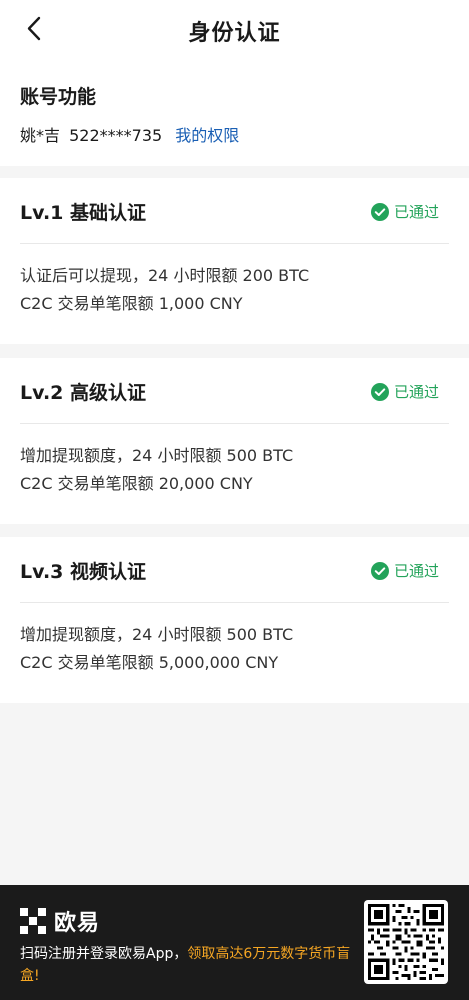 The image size is (469, 1000). I want to click on header: 身份认证, so click(234, 30).